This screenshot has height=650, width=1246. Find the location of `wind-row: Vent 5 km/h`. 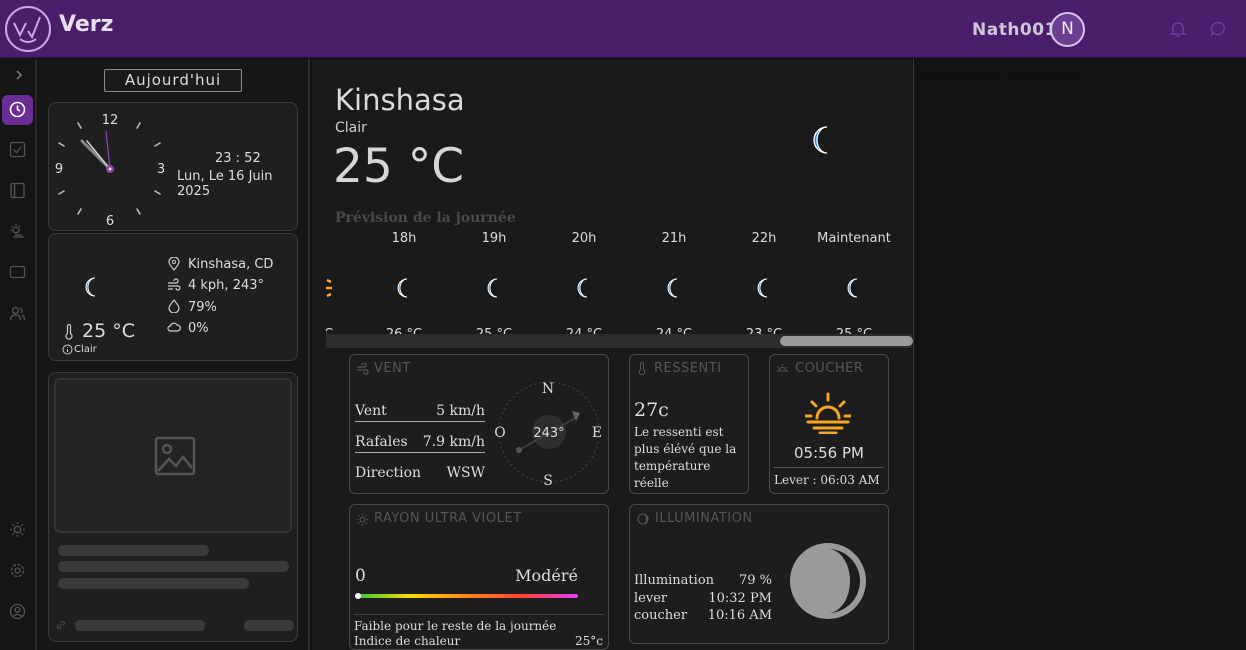

wind-row: Vent 5 km/h is located at coordinates (420, 412).